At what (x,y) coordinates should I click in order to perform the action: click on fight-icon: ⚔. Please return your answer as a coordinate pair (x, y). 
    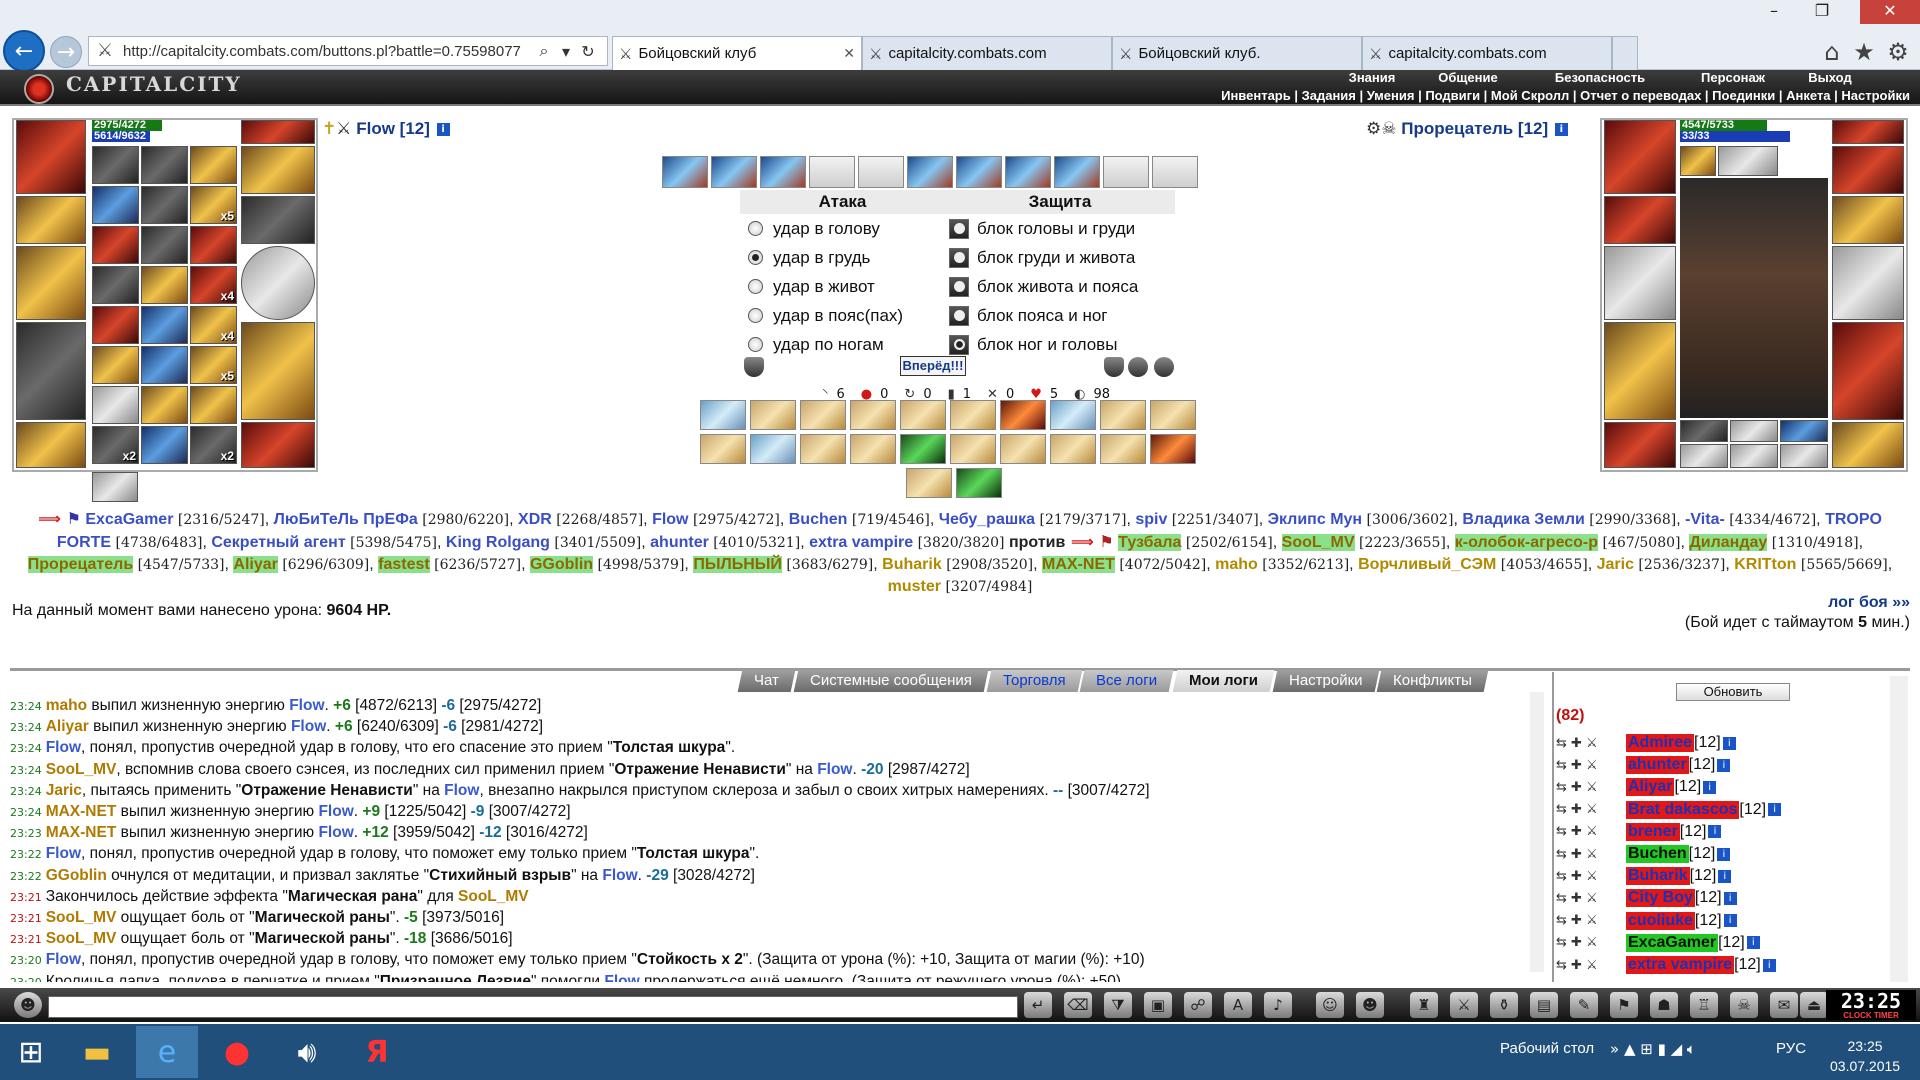
    Looking at the image, I should click on (1464, 1005).